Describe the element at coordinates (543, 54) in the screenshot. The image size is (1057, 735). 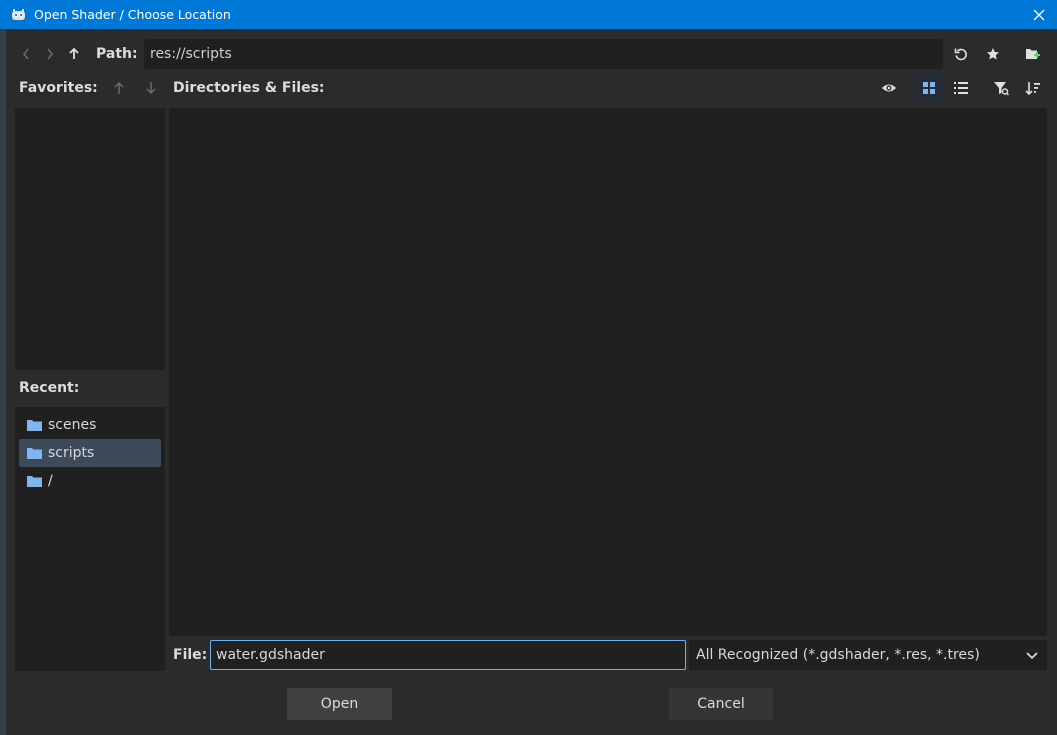
I see `path-input: res://scripts` at that location.